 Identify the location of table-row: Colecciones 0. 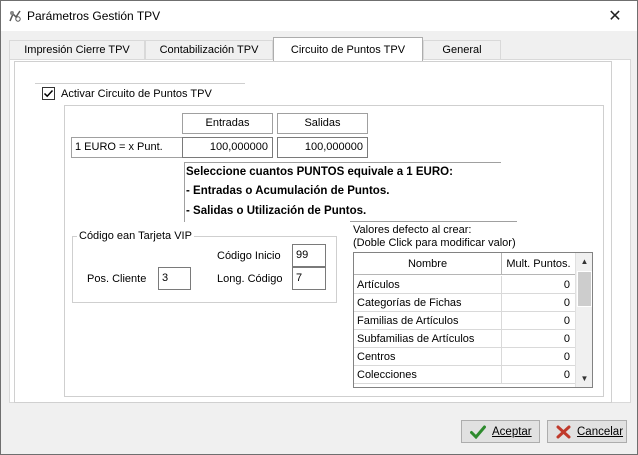
(465, 375).